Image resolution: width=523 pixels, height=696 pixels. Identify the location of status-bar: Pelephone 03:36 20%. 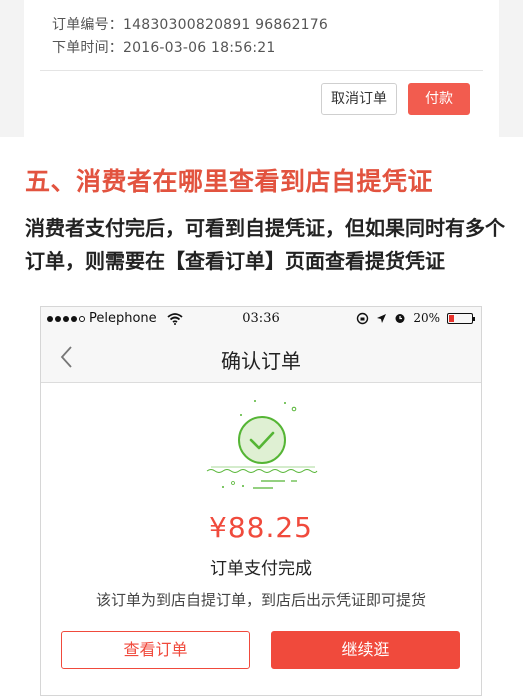
(261, 319).